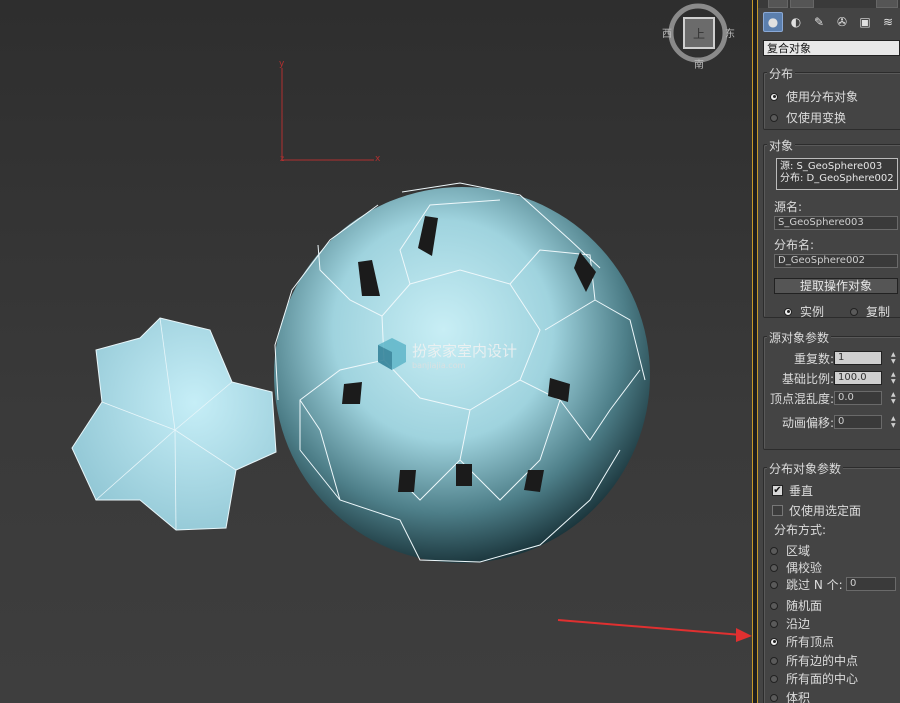 This screenshot has height=703, width=900. What do you see at coordinates (730, 33) in the screenshot?
I see `viewcube-east: 东` at bounding box center [730, 33].